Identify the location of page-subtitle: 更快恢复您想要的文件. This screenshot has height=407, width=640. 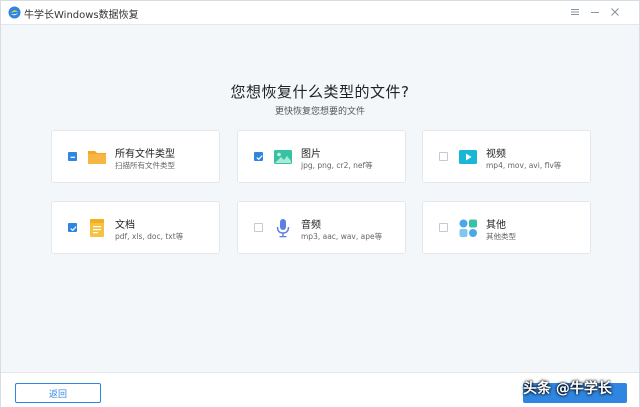
(319, 112).